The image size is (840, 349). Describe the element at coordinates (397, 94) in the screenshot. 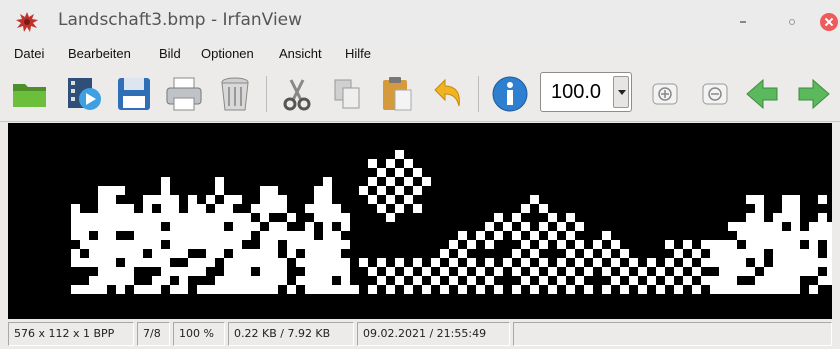

I see `paste-icon` at that location.